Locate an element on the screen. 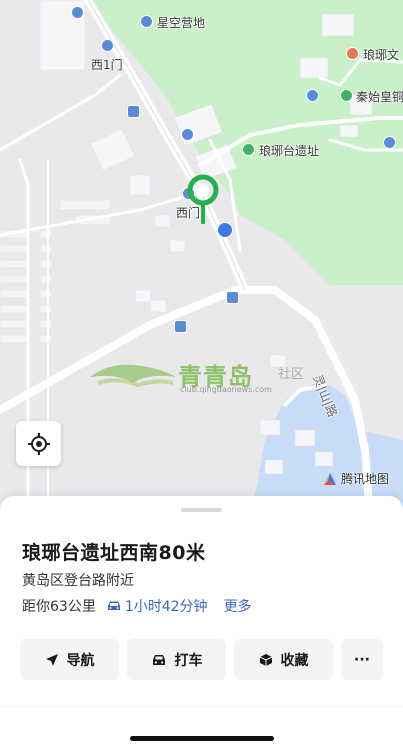  map-label-camp: 星空营地 is located at coordinates (181, 22).